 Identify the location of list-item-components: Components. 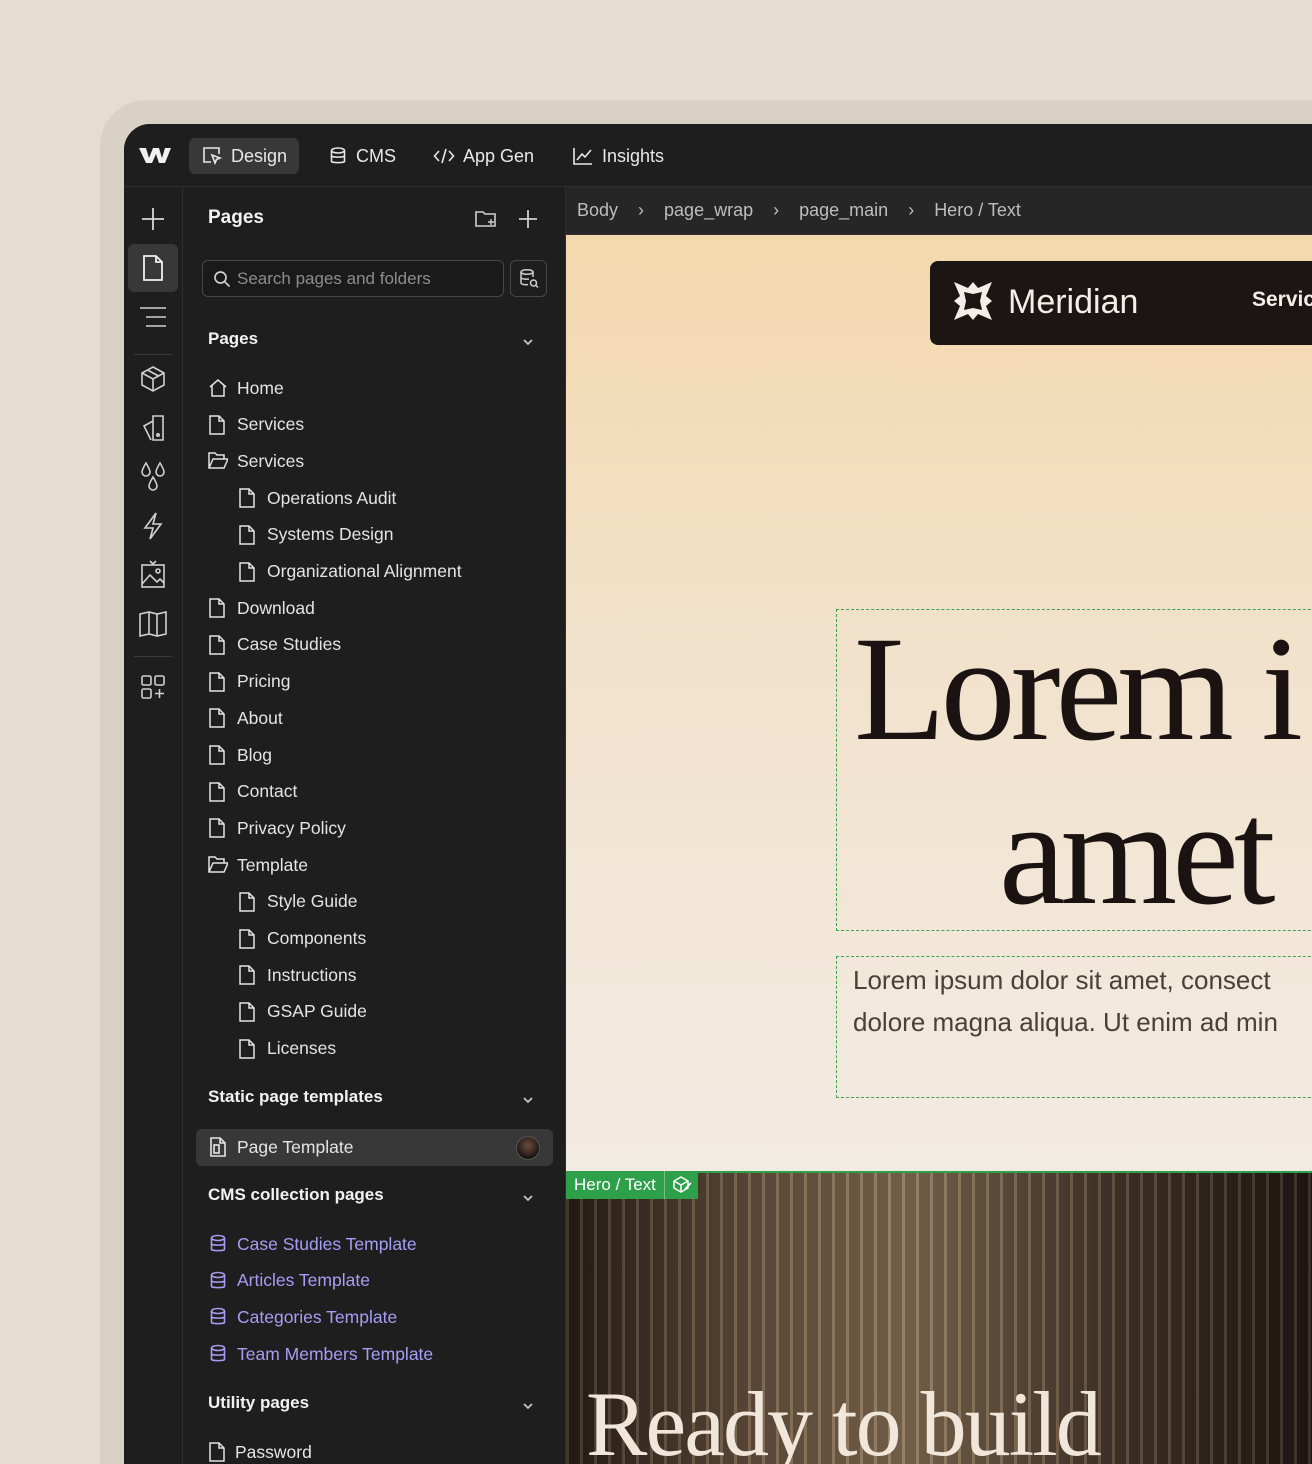
(302, 939).